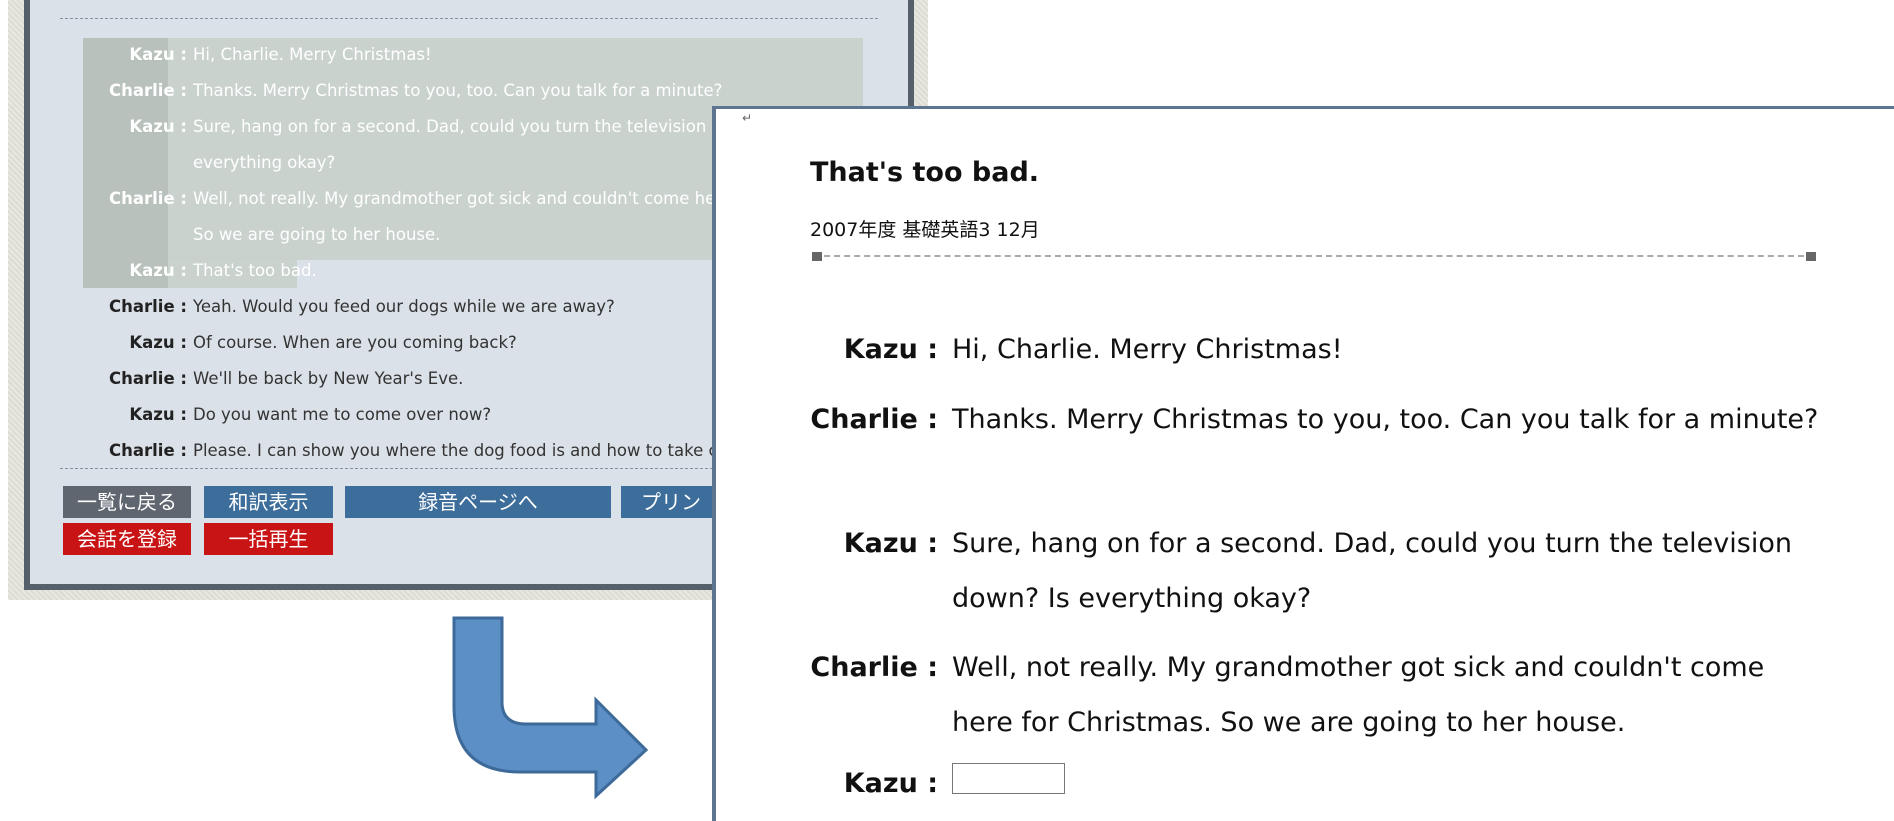 The image size is (1894, 821). I want to click on dialogue-line: everything okay?, so click(197, 163).